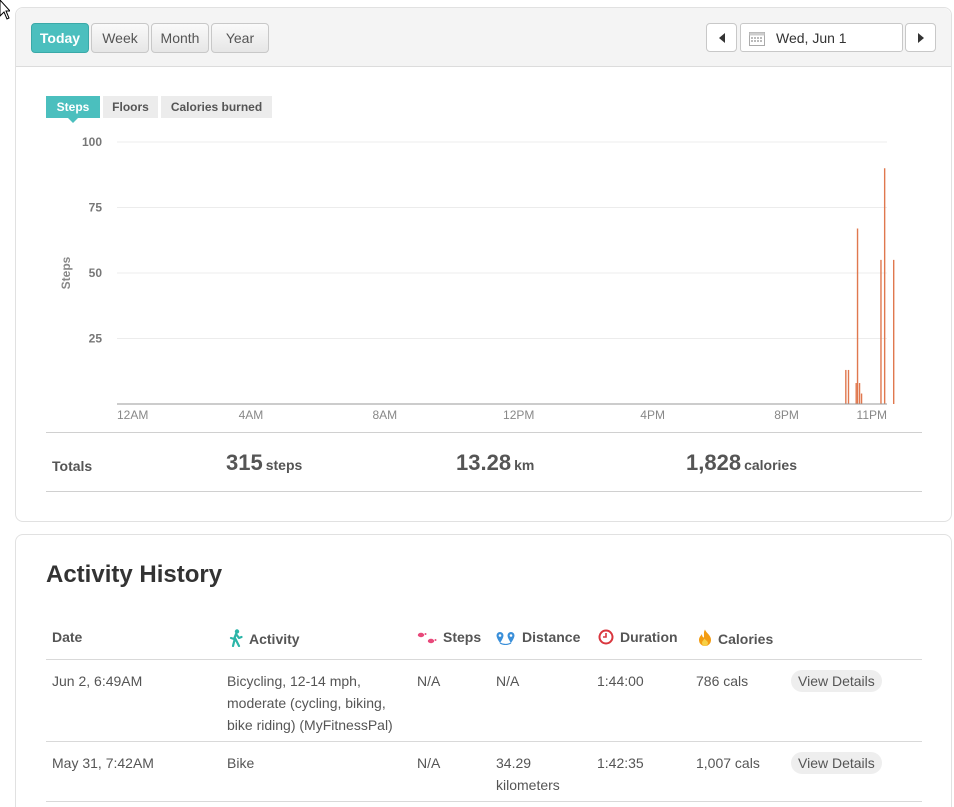  I want to click on x-tick-label: 8AM, so click(384, 415).